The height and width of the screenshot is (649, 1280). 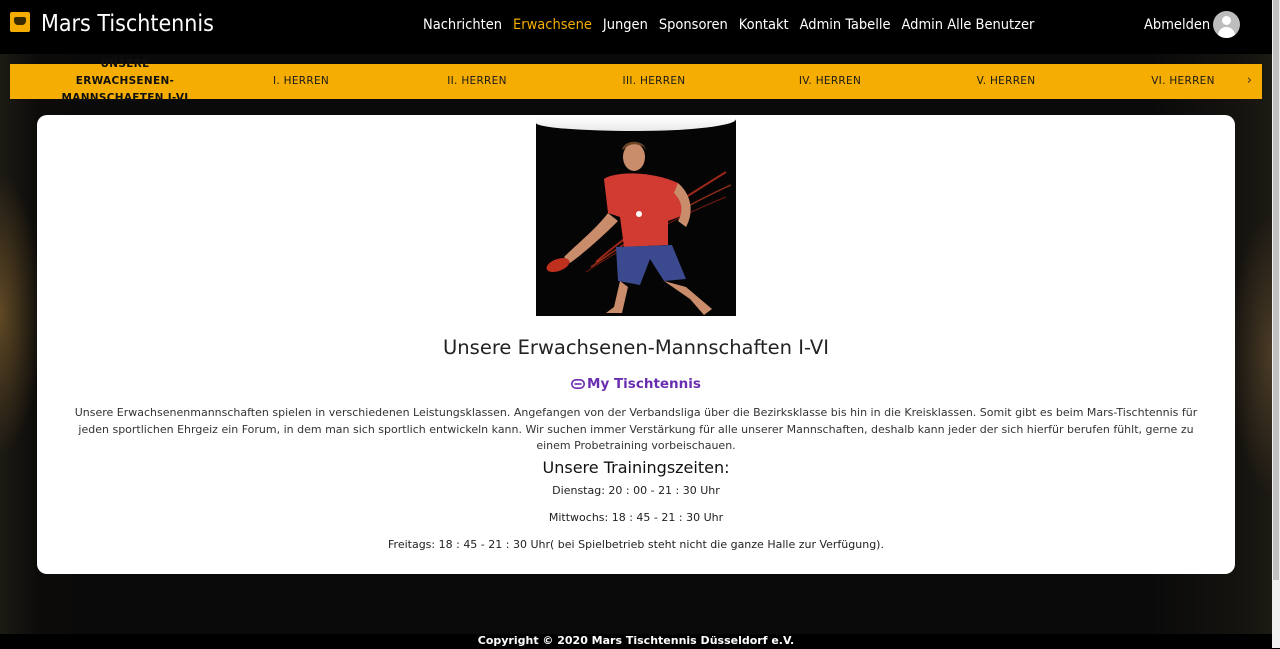 I want to click on my-tischtennis-link: My Tischtennis, so click(x=636, y=384).